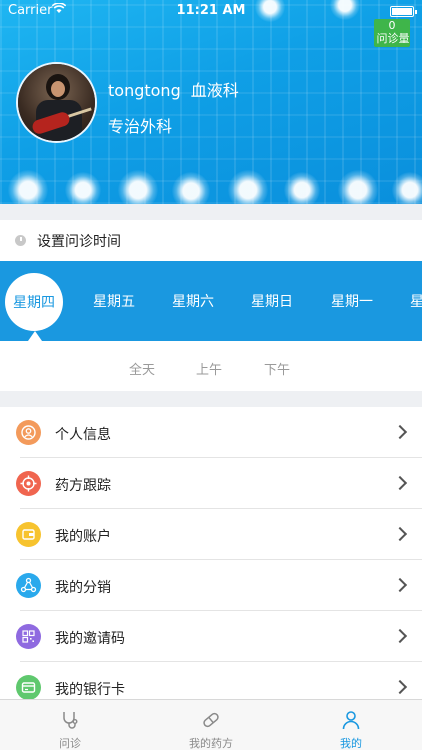 The height and width of the screenshot is (750, 422). What do you see at coordinates (28, 432) in the screenshot?
I see `person-icon` at bounding box center [28, 432].